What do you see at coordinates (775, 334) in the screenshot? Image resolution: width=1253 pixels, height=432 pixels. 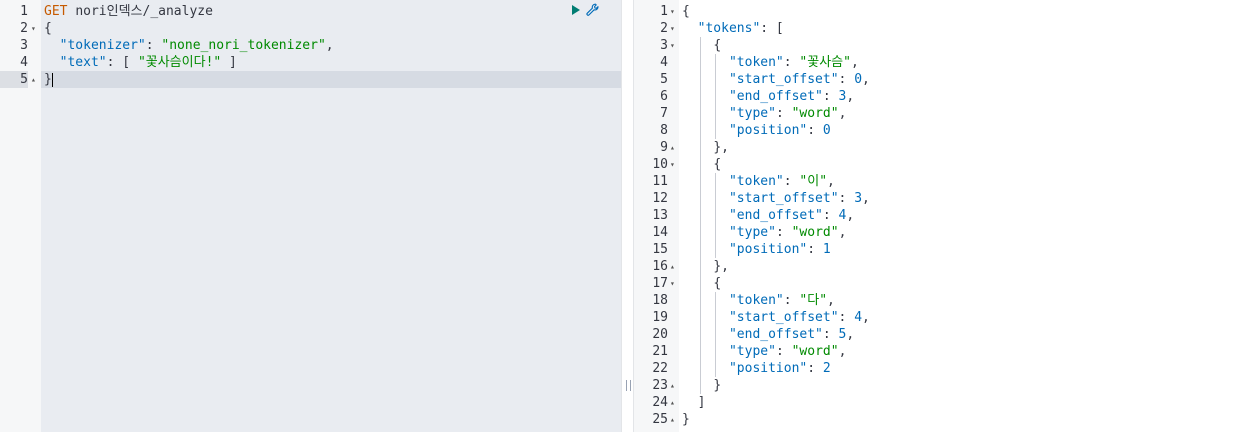 I see `json-key: "end_offset"` at bounding box center [775, 334].